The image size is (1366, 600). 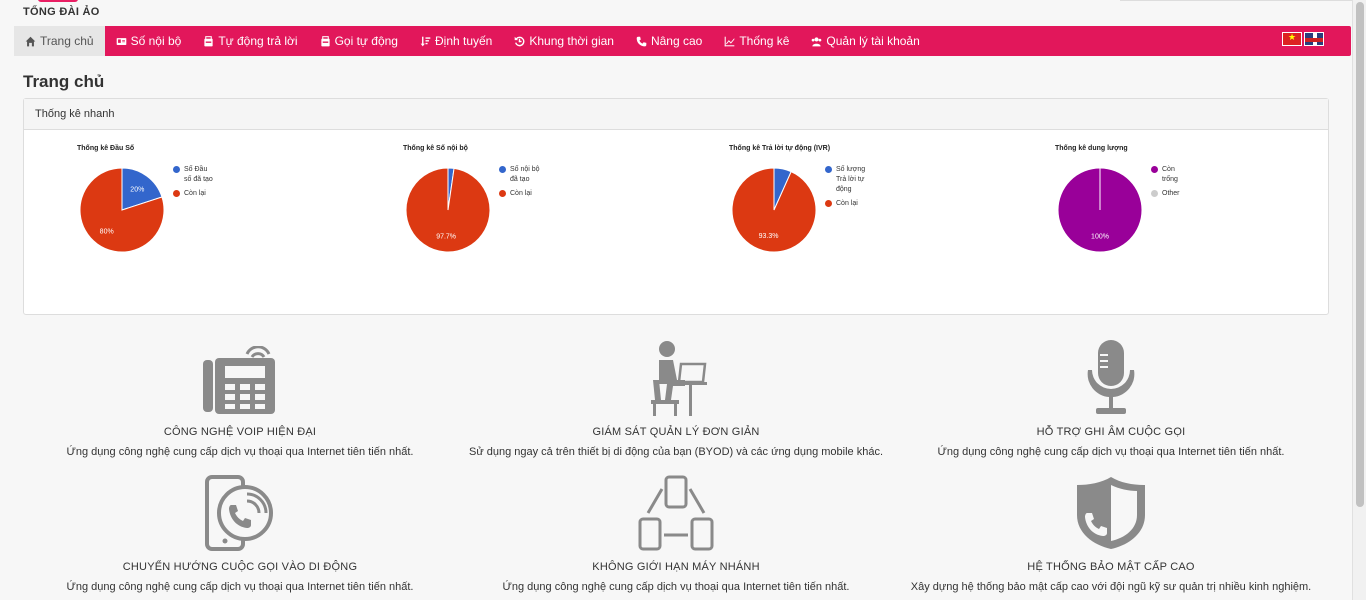 What do you see at coordinates (122, 210) in the screenshot?
I see `pie-chart: 20% 80%` at bounding box center [122, 210].